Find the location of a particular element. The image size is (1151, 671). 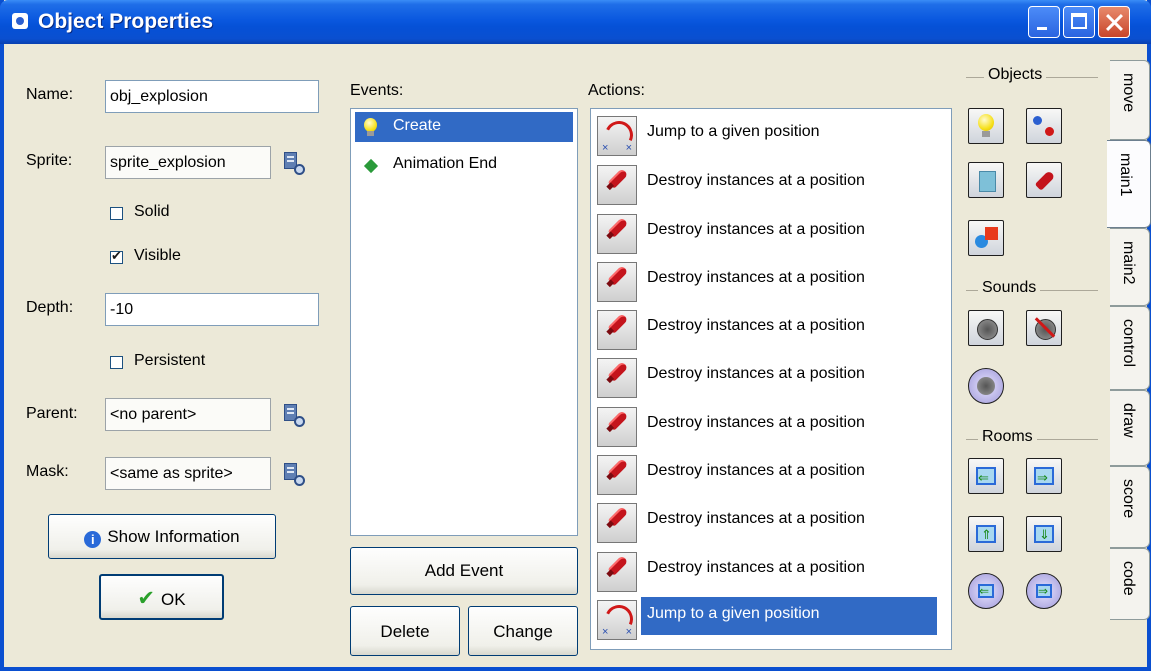

lightbulb-icon is located at coordinates (371, 127).